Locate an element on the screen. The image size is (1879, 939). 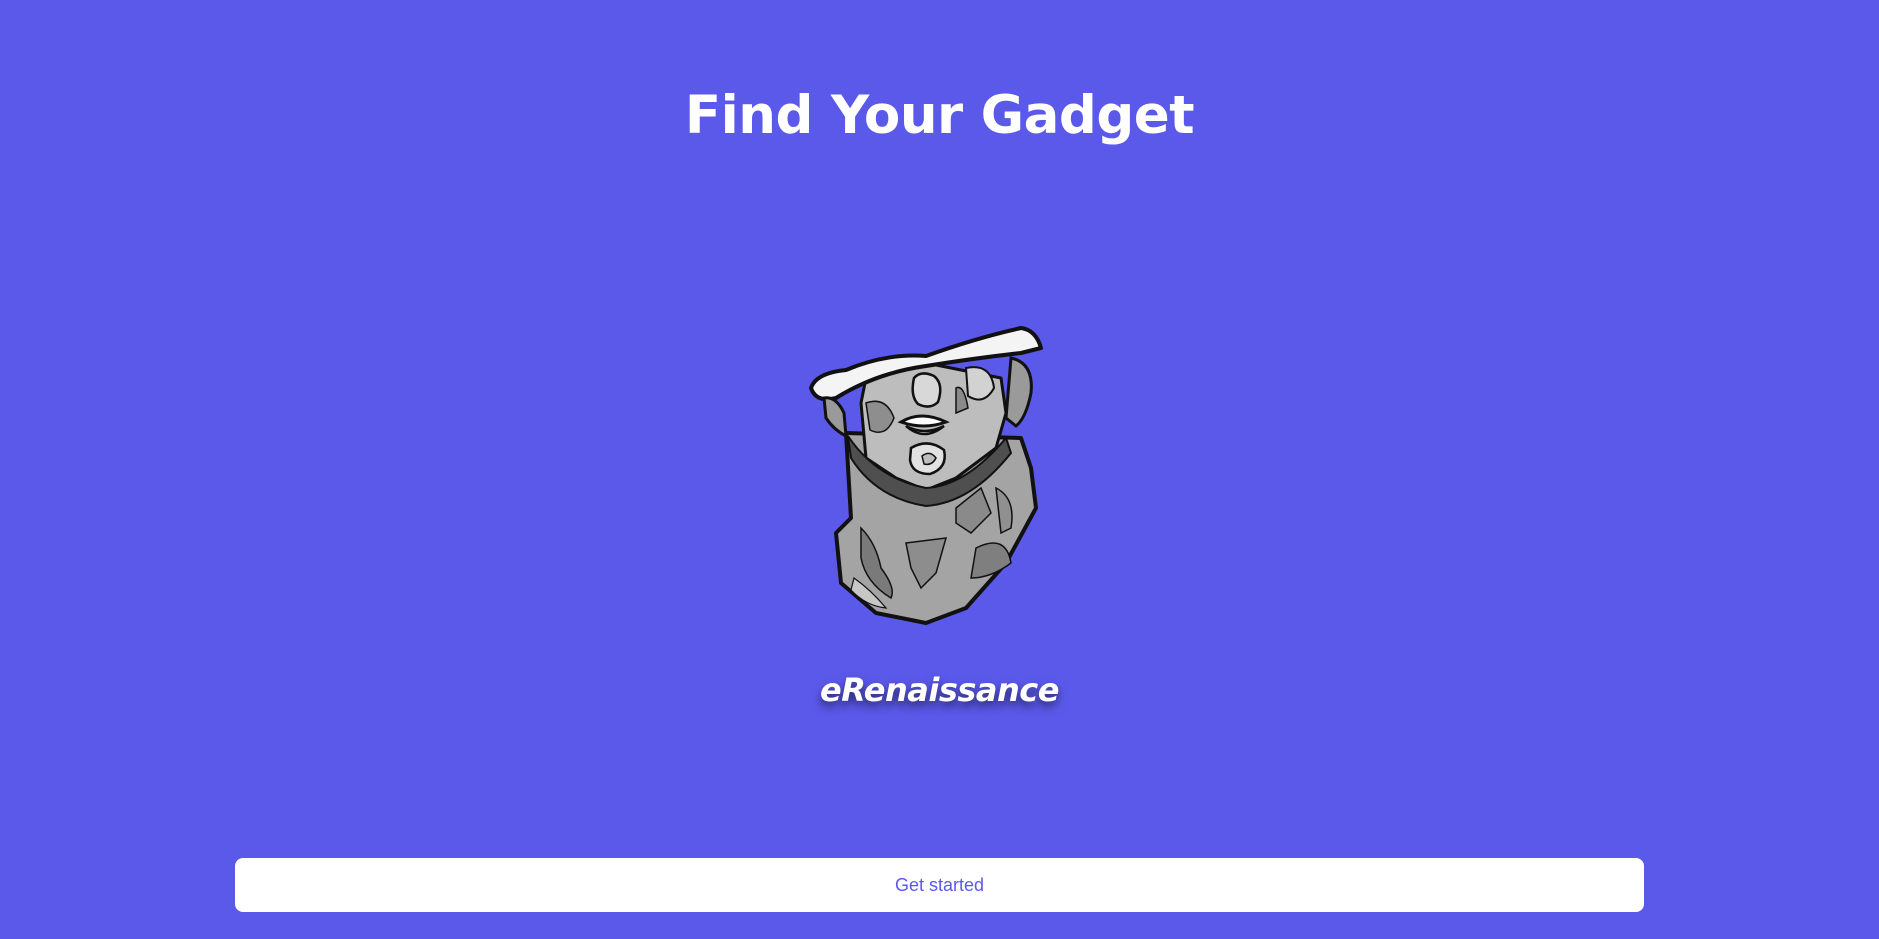
page-title: Find Your Gadget is located at coordinates (939, 115).